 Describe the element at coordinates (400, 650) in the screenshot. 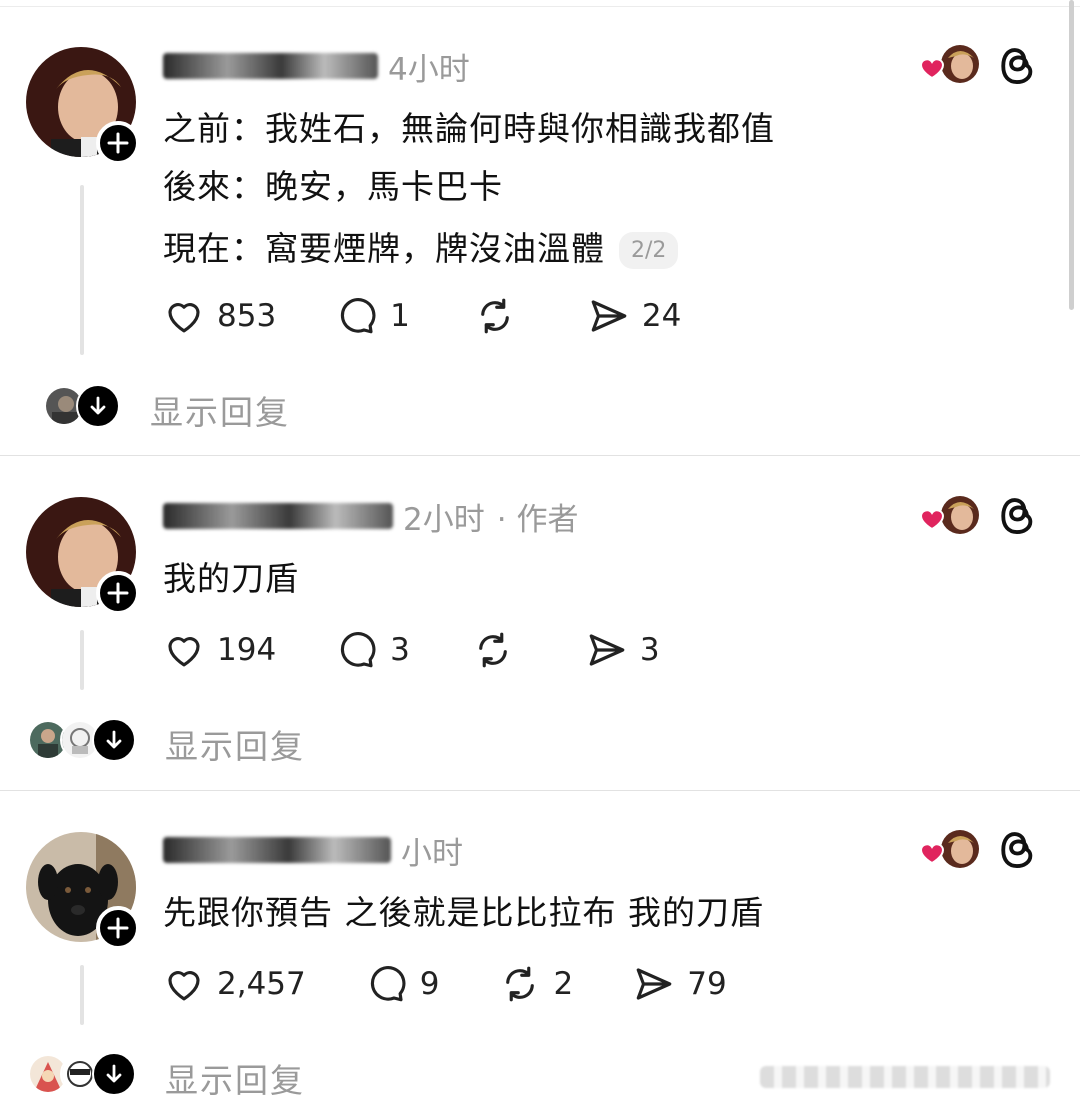

I see `comment-count: 3` at that location.